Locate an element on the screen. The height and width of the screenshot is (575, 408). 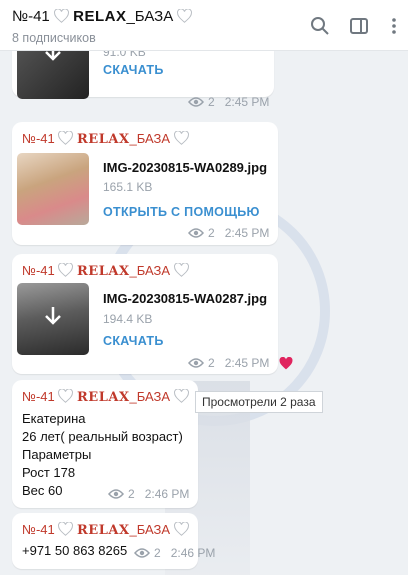
channel-title-brand: RELAX is located at coordinates (100, 16).